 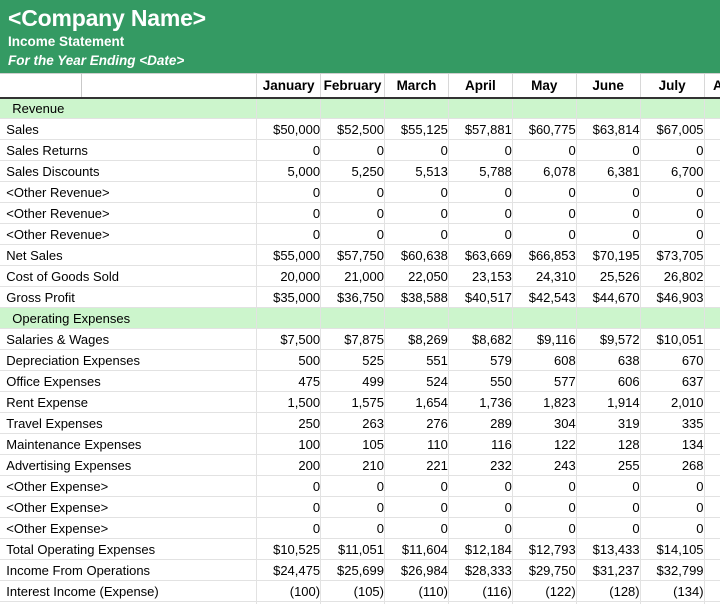 I want to click on value-cell: 1,575, so click(x=352, y=402).